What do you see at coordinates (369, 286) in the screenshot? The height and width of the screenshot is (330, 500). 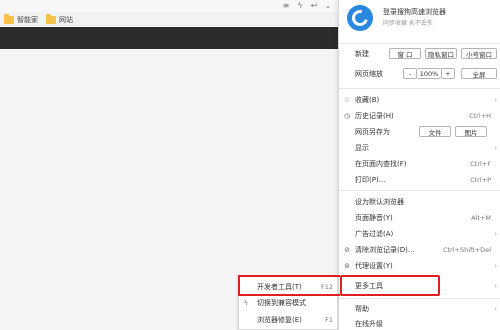 I see `menu-item-label: 更多工具` at bounding box center [369, 286].